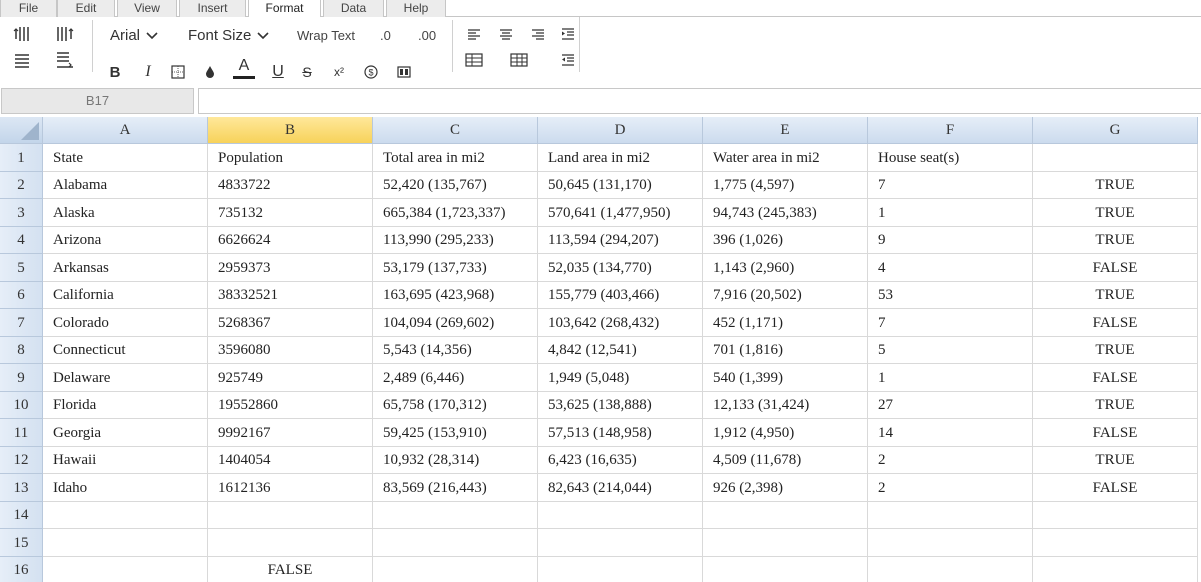 The height and width of the screenshot is (582, 1201). What do you see at coordinates (21, 515) in the screenshot?
I see `row-header-14: 14` at bounding box center [21, 515].